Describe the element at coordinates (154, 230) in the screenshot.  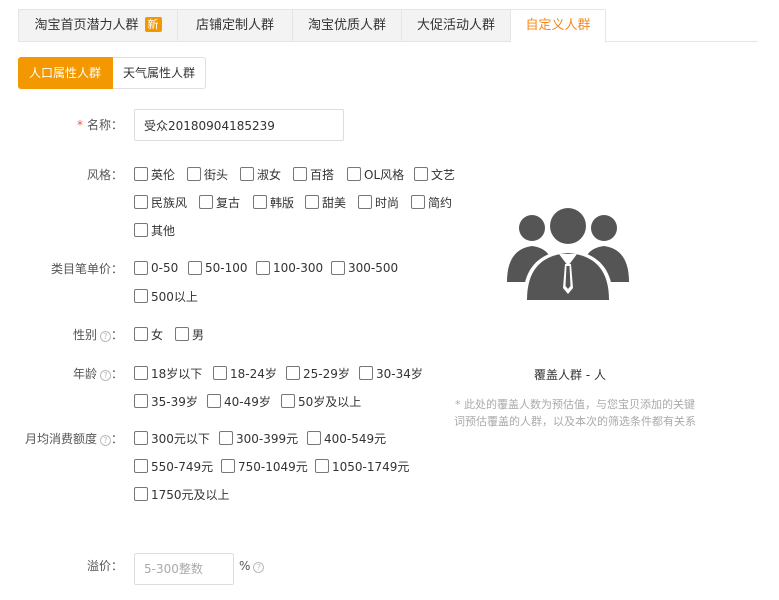
I see `checkbox-style-other: 其他` at that location.